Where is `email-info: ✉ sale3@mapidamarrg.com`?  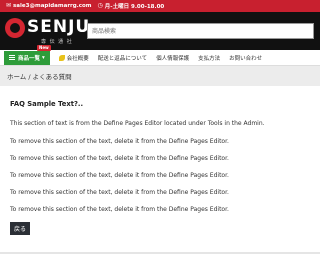
email-info: ✉ sale3@mapidamarrg.com is located at coordinates (49, 6).